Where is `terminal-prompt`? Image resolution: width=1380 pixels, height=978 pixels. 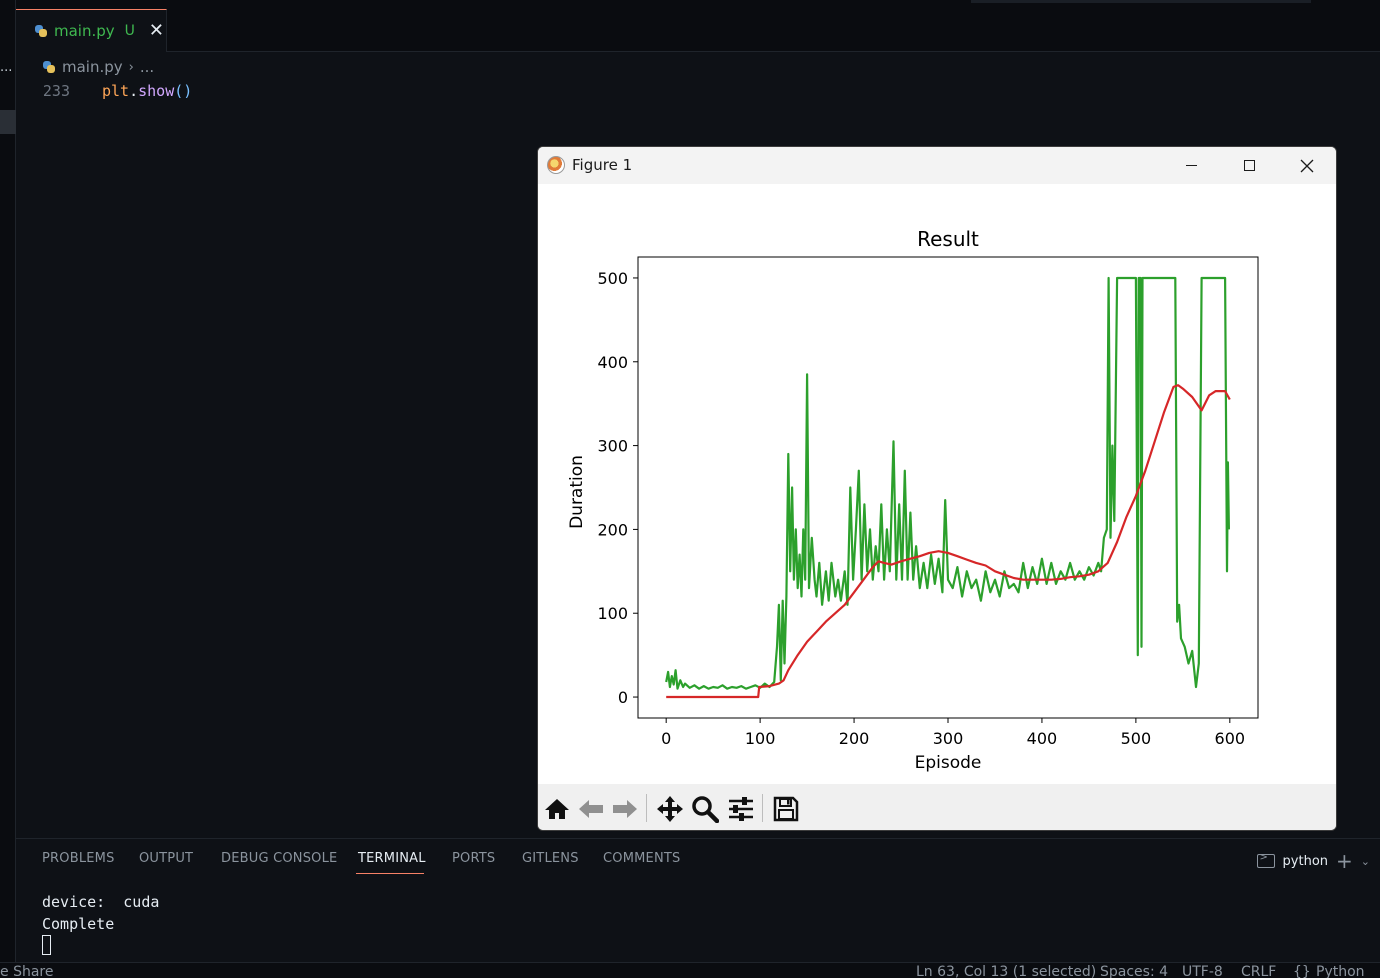
terminal-prompt is located at coordinates (100, 946).